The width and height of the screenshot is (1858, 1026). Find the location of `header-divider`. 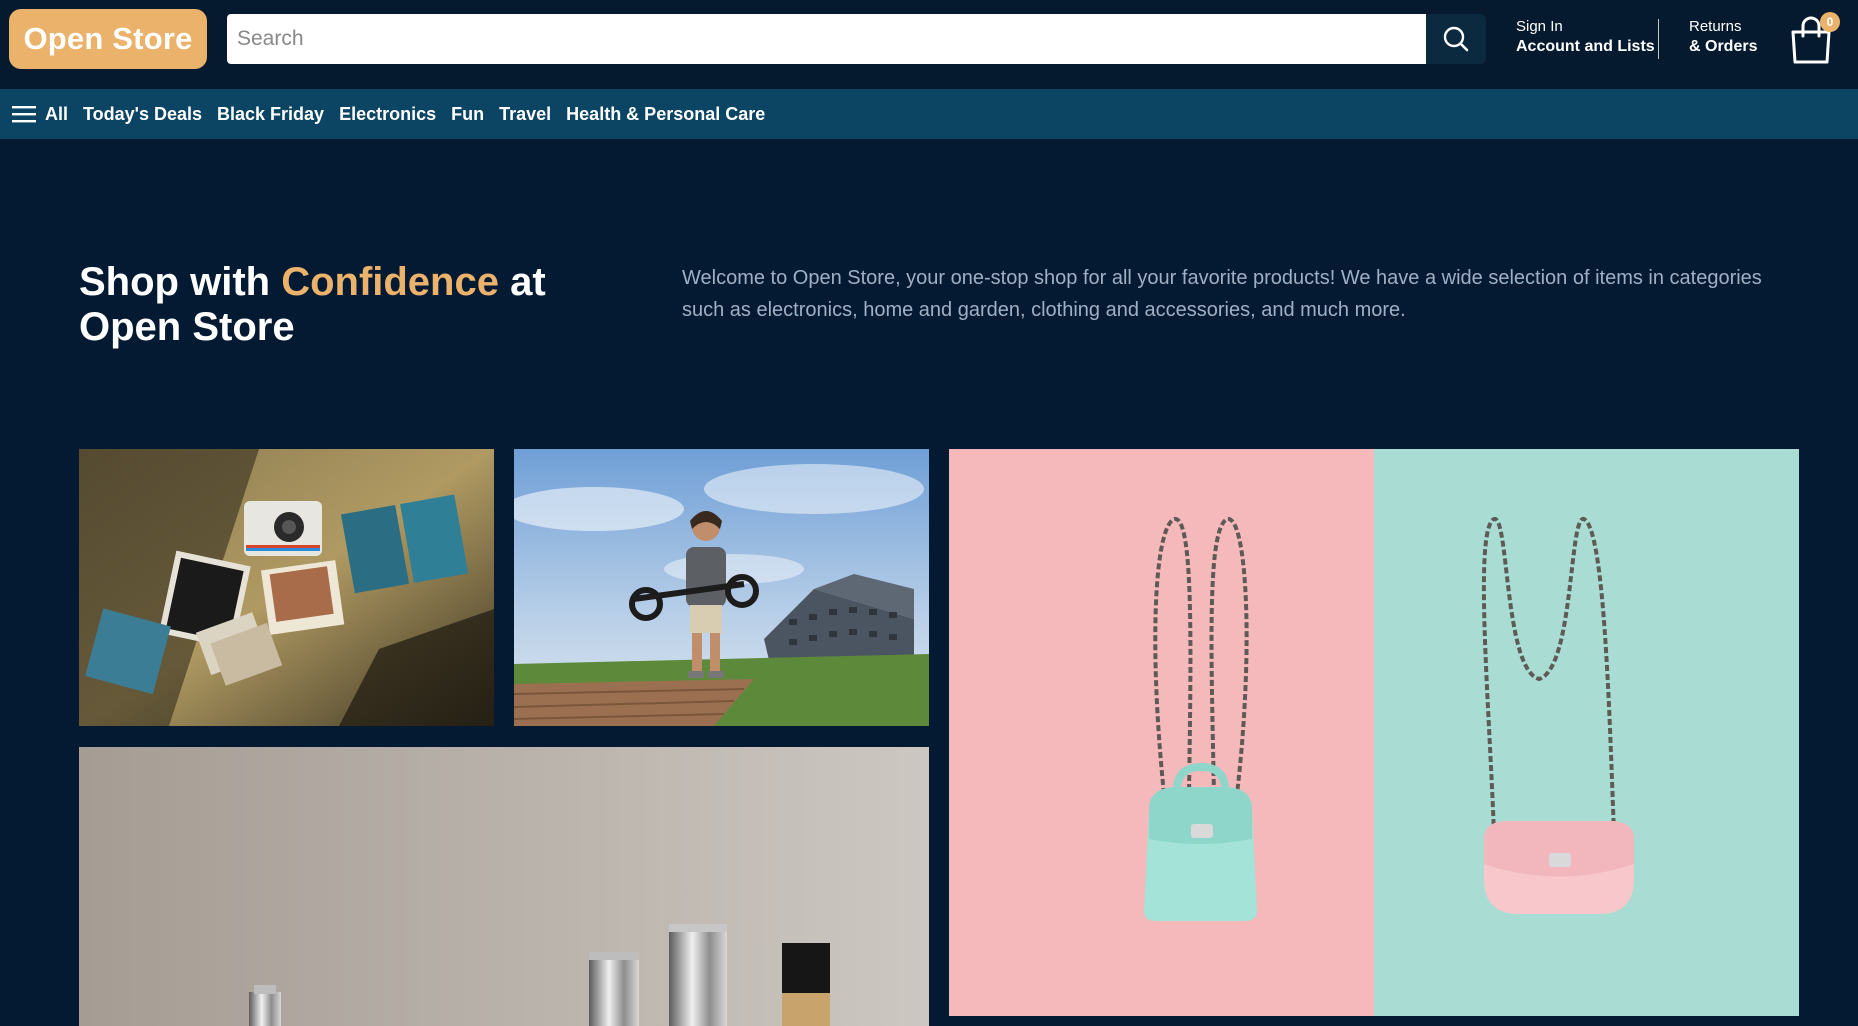

header-divider is located at coordinates (1658, 39).